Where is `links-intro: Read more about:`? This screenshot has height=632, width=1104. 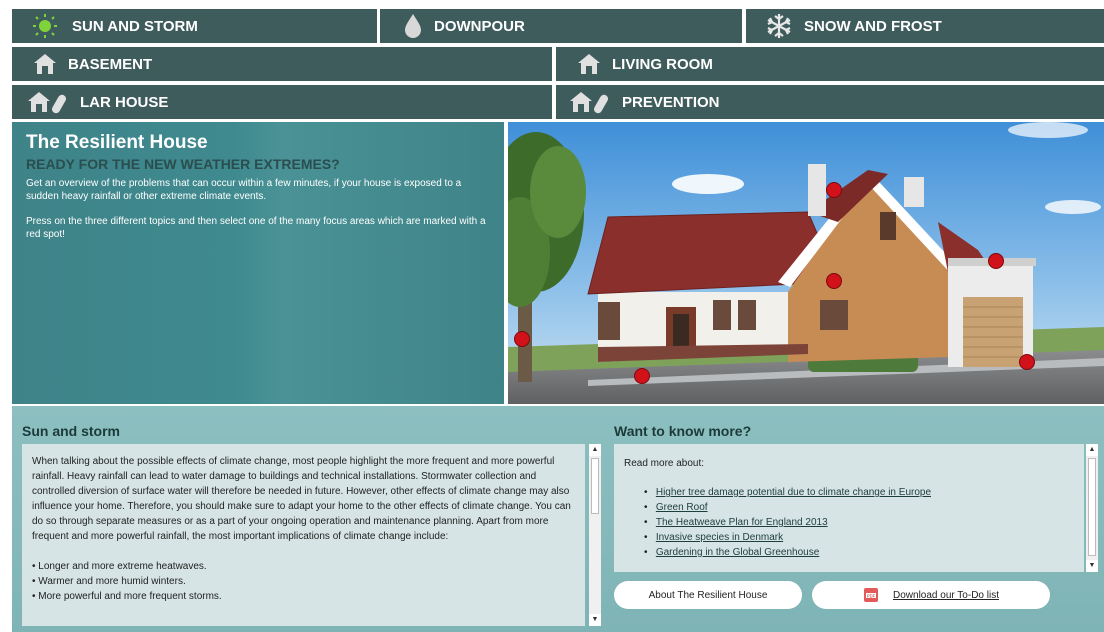
links-intro: Read more about: is located at coordinates (664, 463).